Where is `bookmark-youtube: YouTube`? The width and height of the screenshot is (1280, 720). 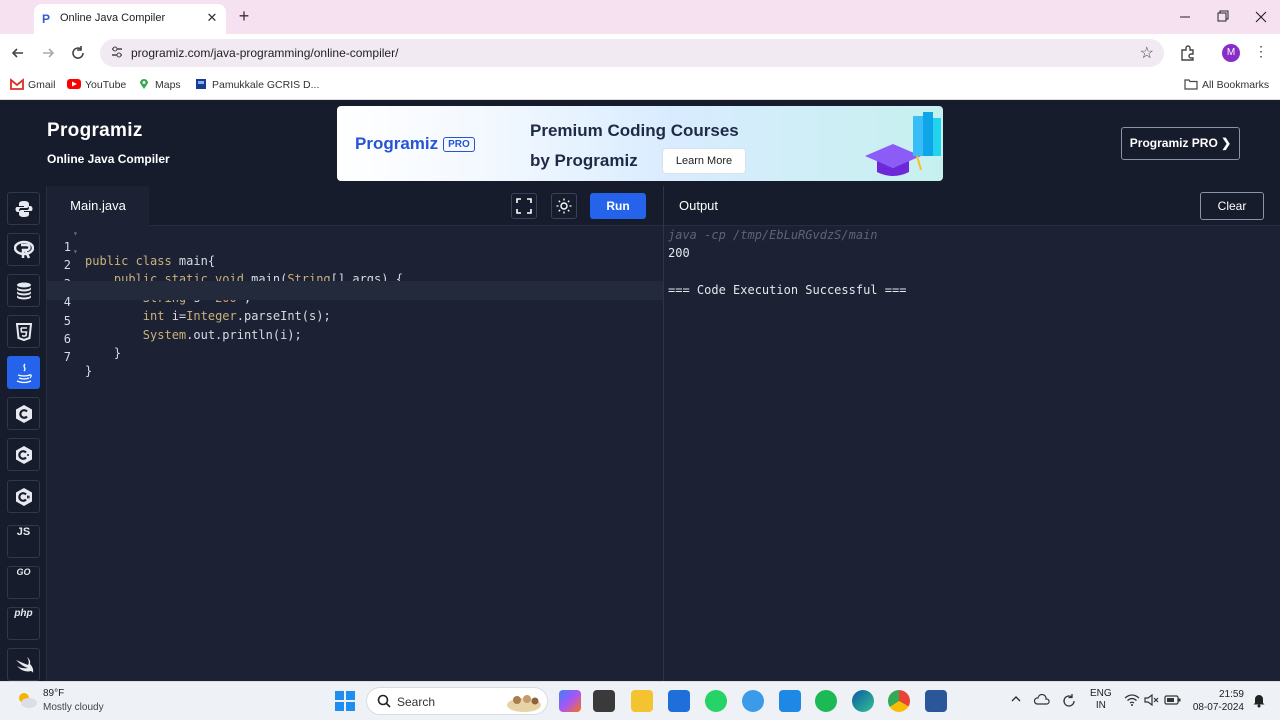
bookmark-youtube: YouTube is located at coordinates (96, 84).